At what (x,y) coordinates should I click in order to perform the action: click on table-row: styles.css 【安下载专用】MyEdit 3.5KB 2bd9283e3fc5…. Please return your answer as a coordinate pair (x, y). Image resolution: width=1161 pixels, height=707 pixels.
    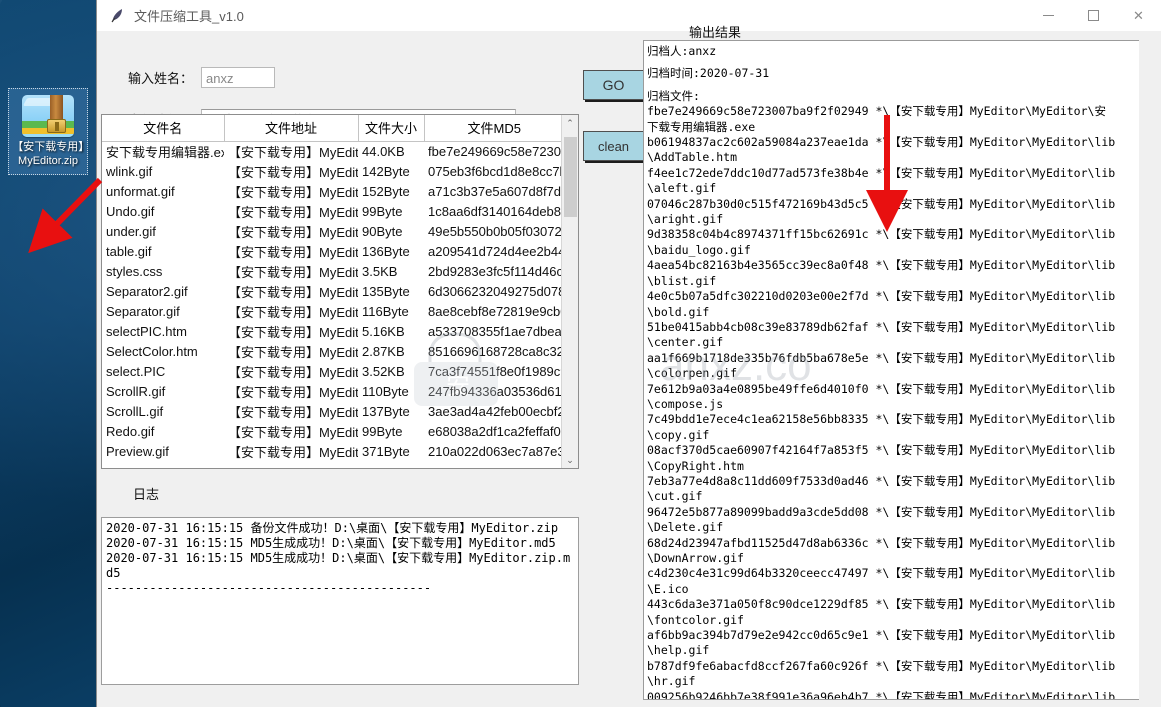
    Looking at the image, I should click on (331, 271).